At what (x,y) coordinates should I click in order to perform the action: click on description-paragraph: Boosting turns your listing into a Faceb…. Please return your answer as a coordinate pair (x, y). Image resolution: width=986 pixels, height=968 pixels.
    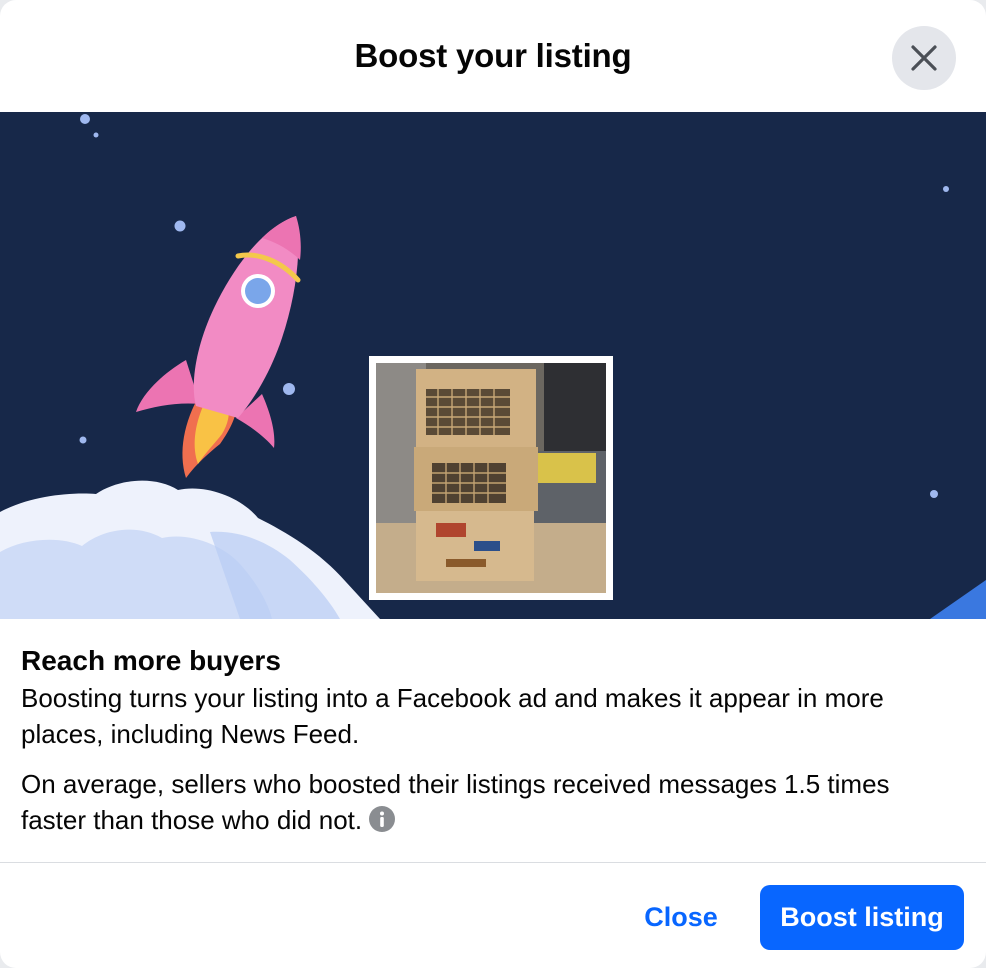
    Looking at the image, I should click on (452, 716).